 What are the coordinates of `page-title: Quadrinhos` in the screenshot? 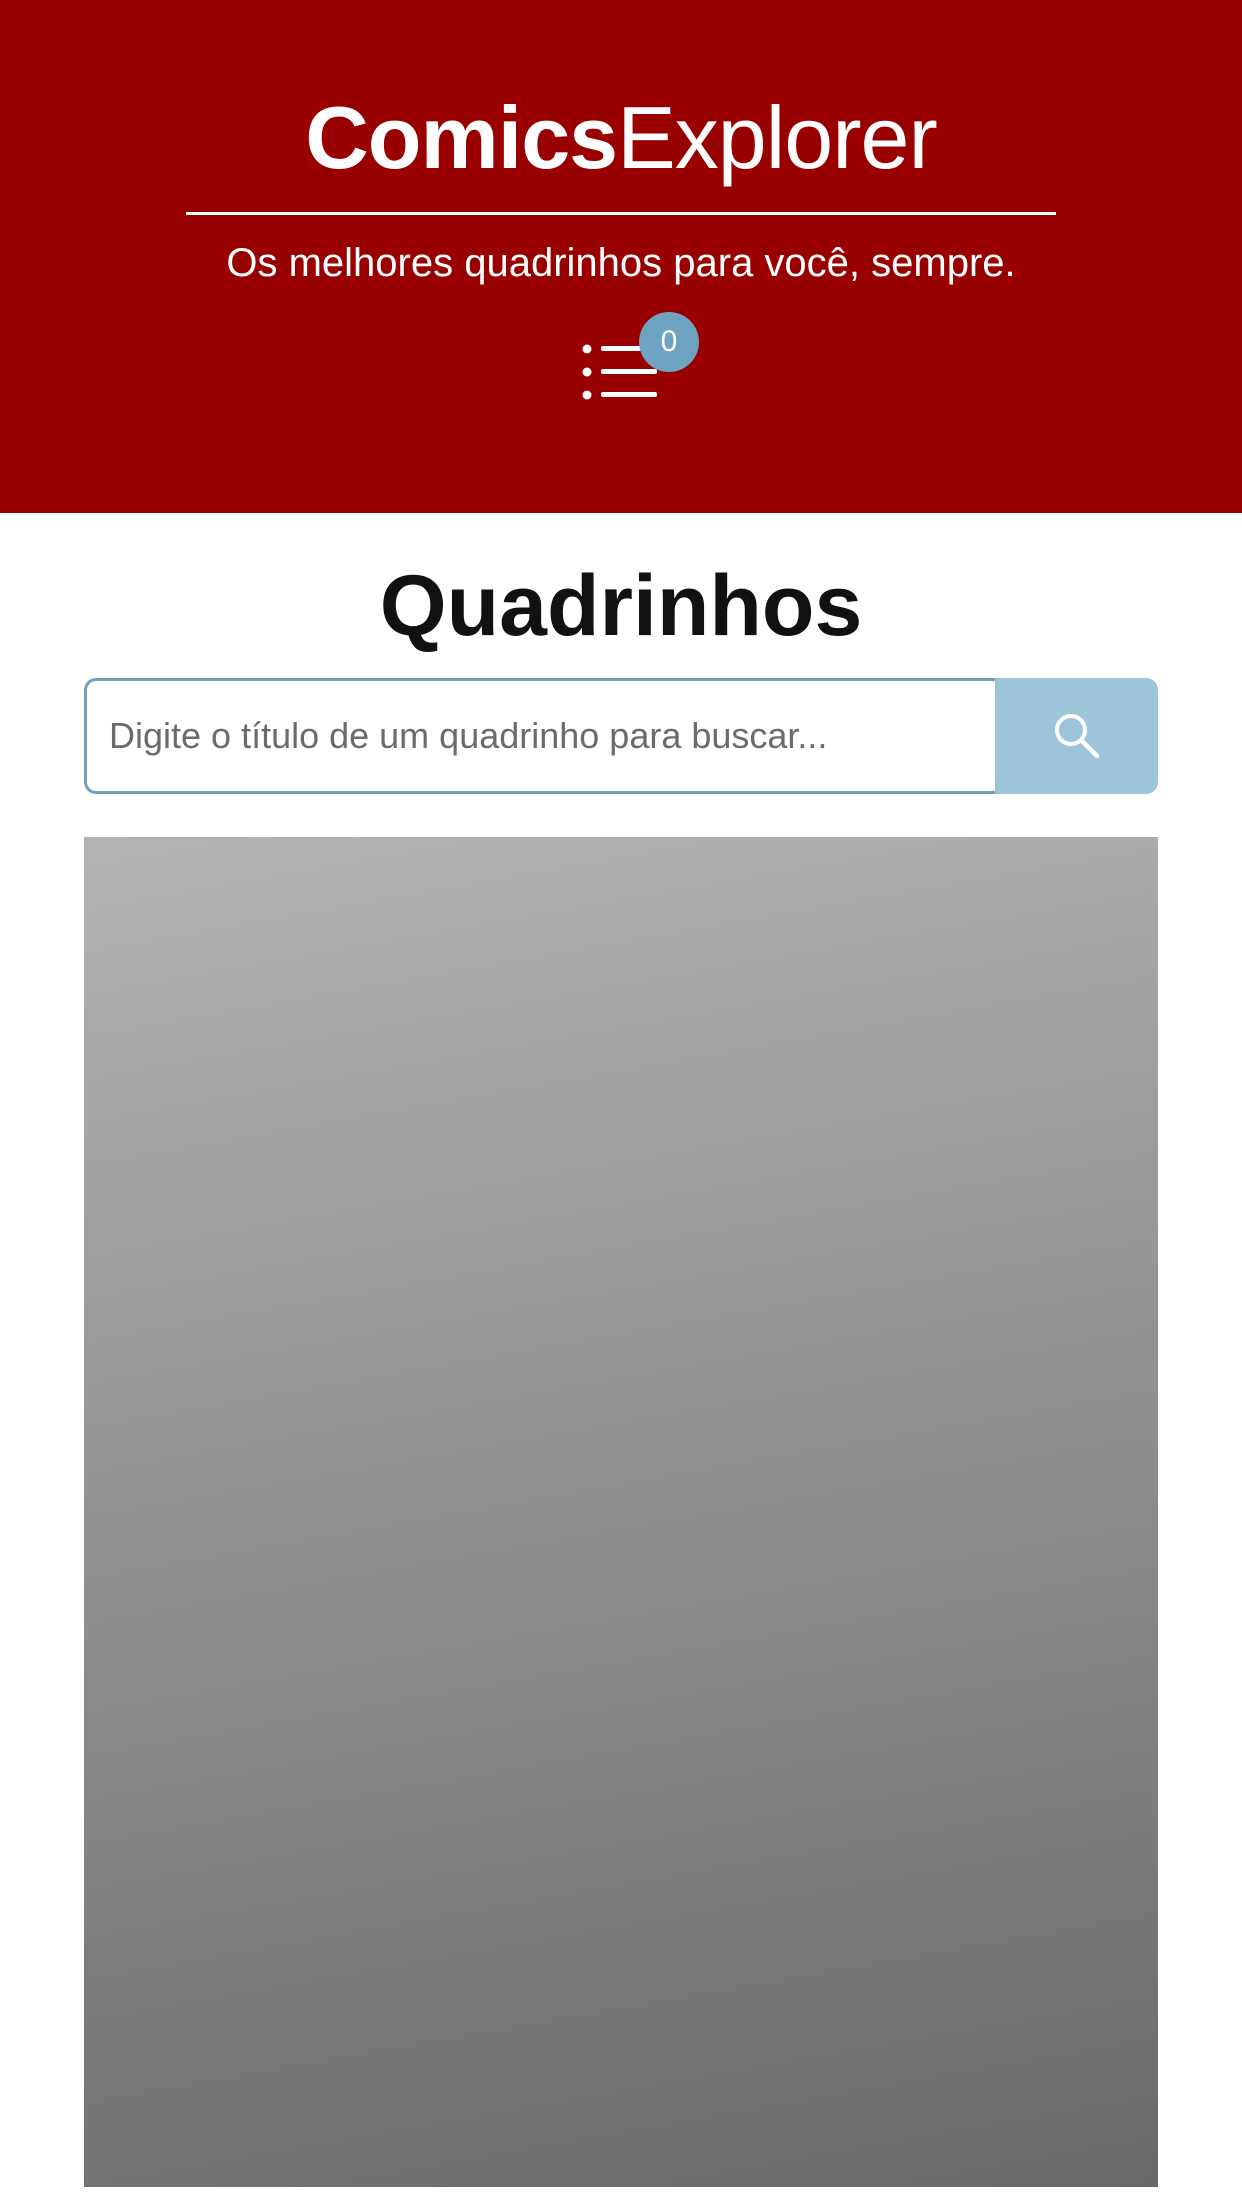 It's located at (621, 606).